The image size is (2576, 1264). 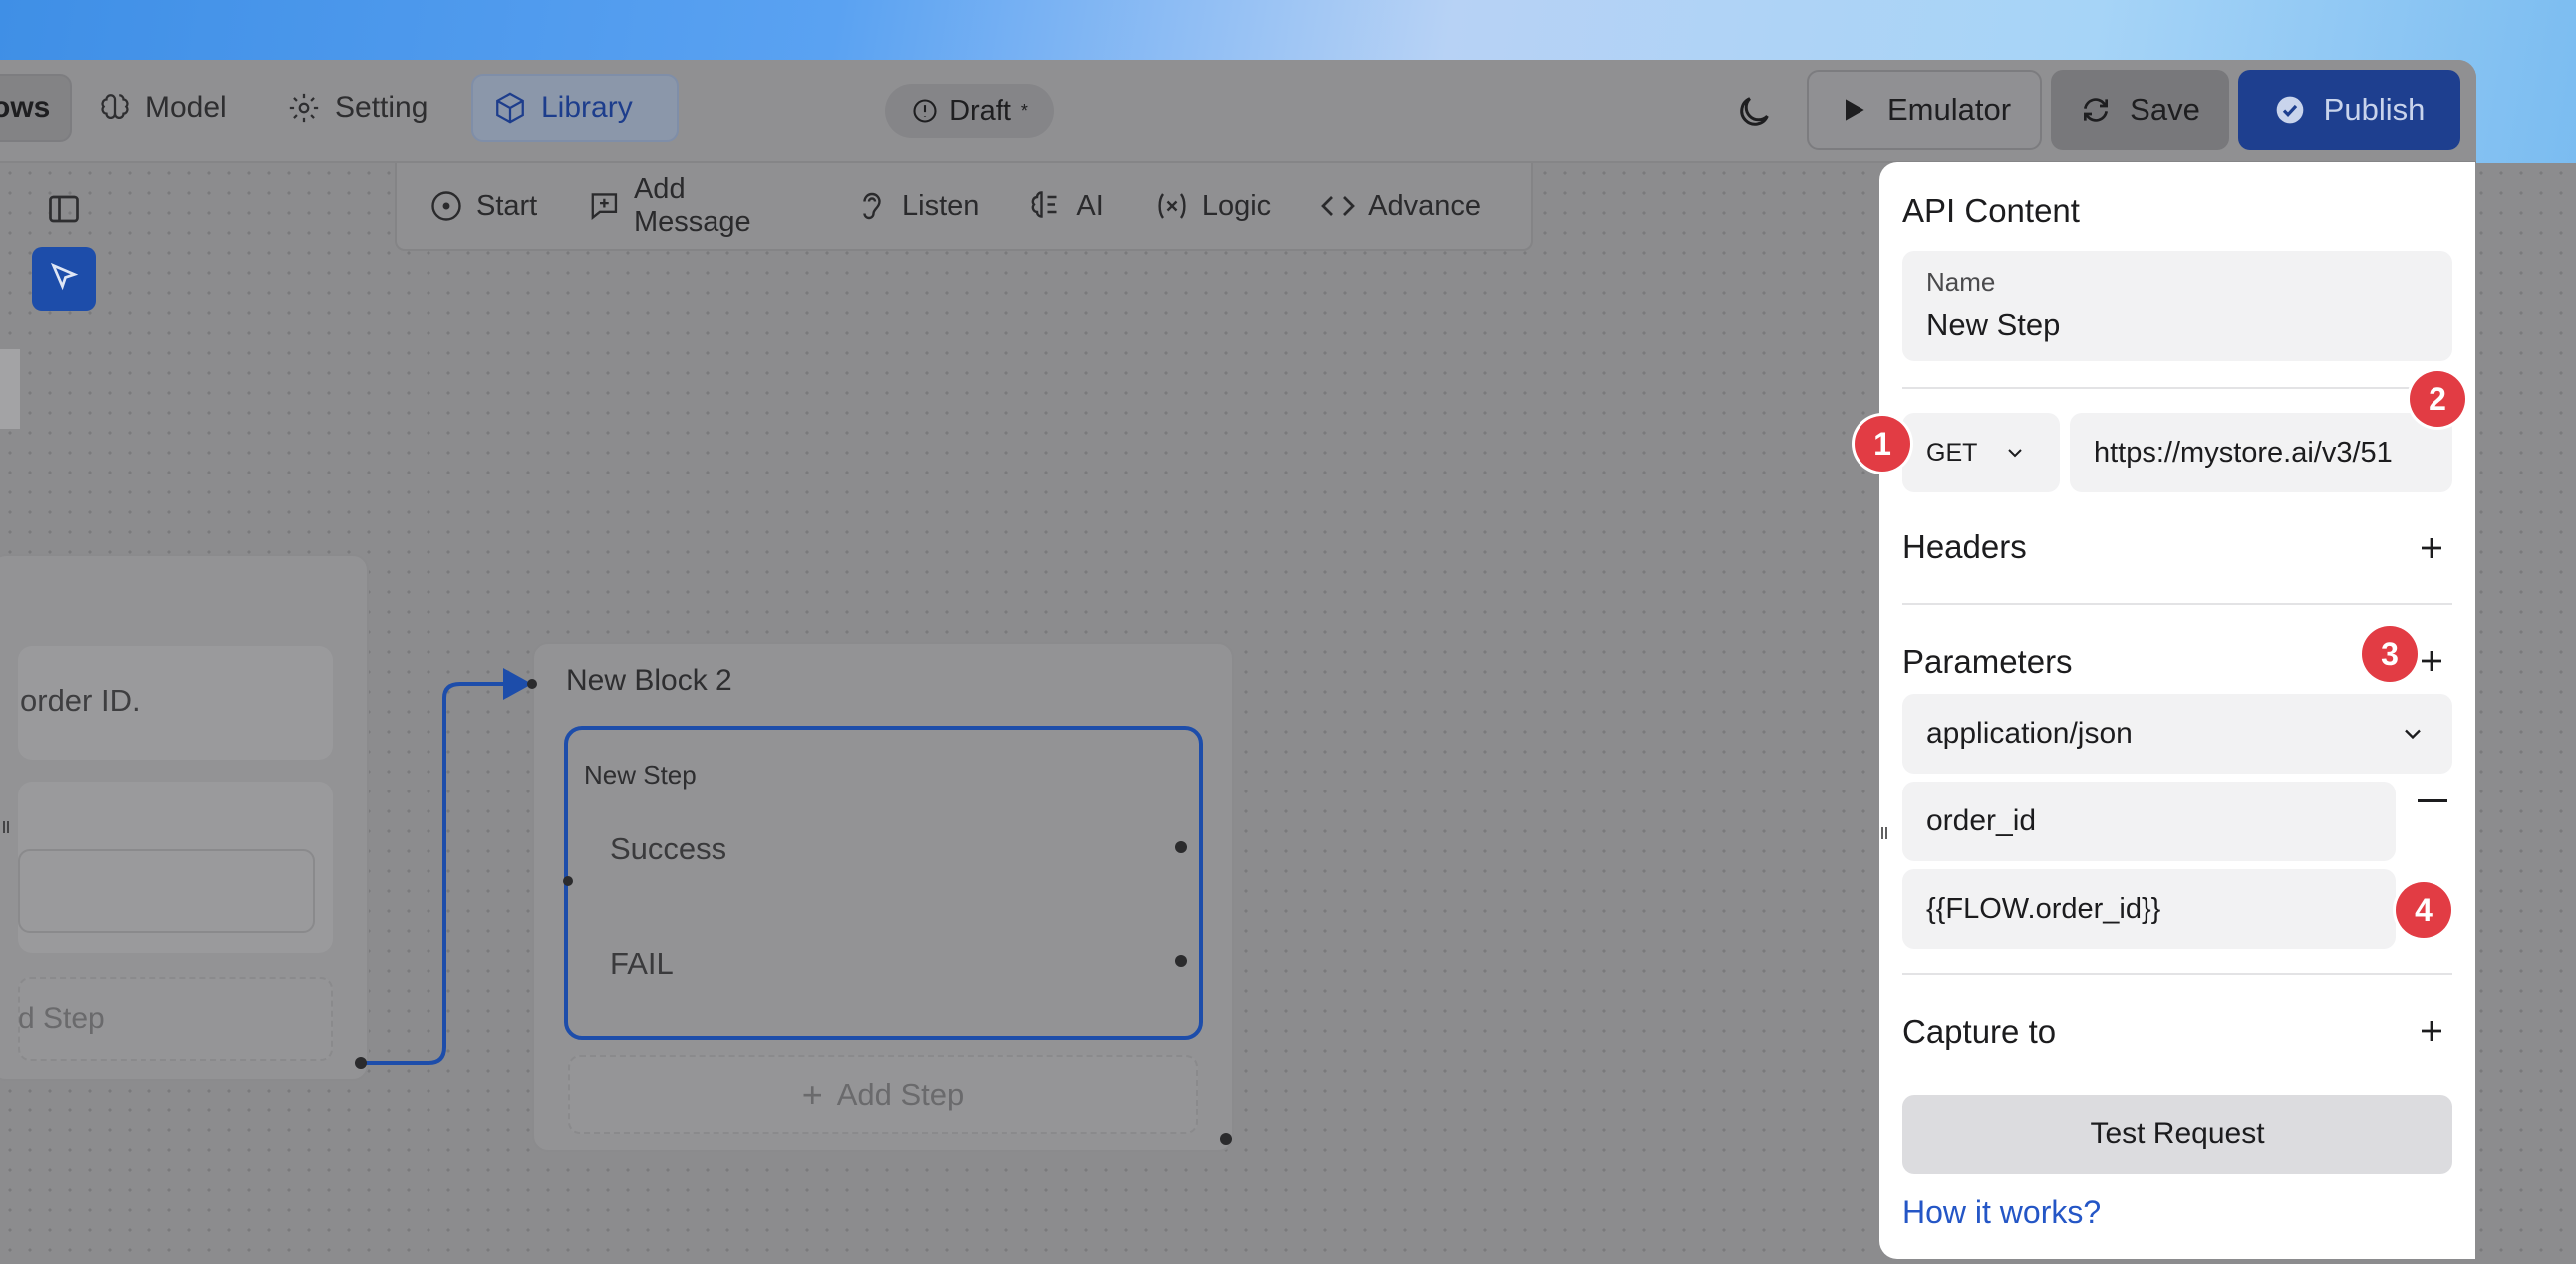 I want to click on tool-ai: AI, so click(x=1066, y=206).